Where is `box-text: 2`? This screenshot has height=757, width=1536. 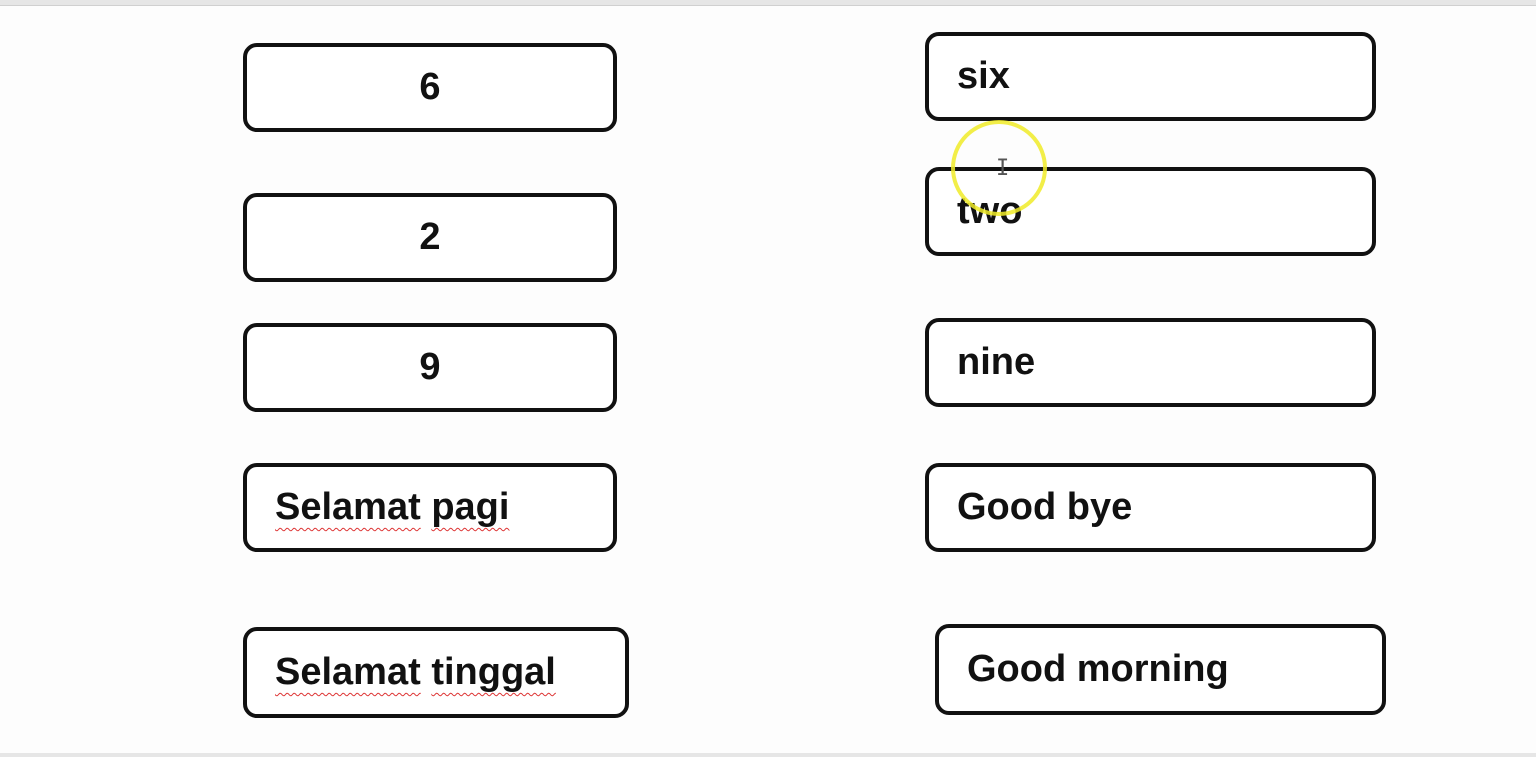 box-text: 2 is located at coordinates (430, 237).